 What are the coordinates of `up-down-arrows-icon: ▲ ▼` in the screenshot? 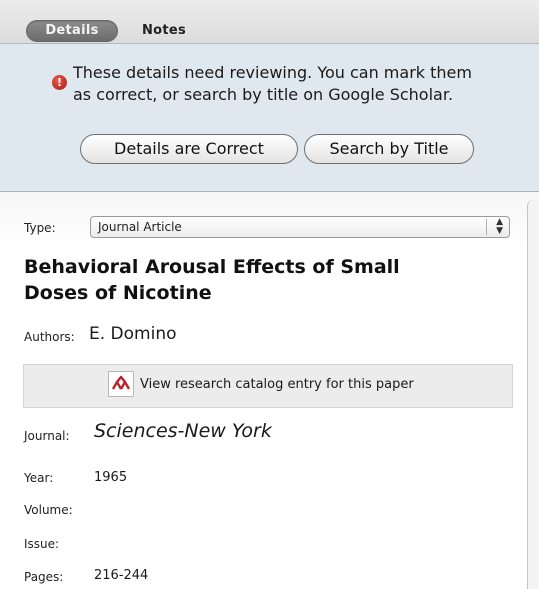 It's located at (499, 226).